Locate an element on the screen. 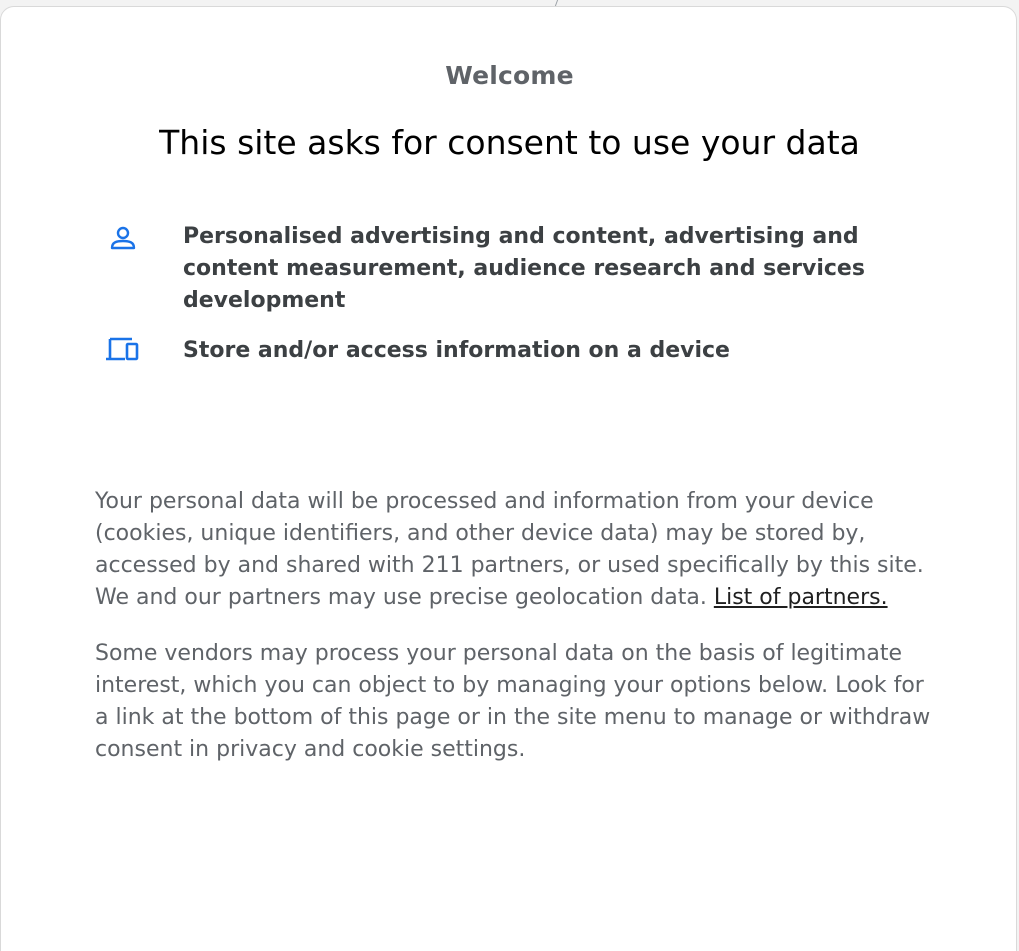  devices-icon is located at coordinates (123, 353).